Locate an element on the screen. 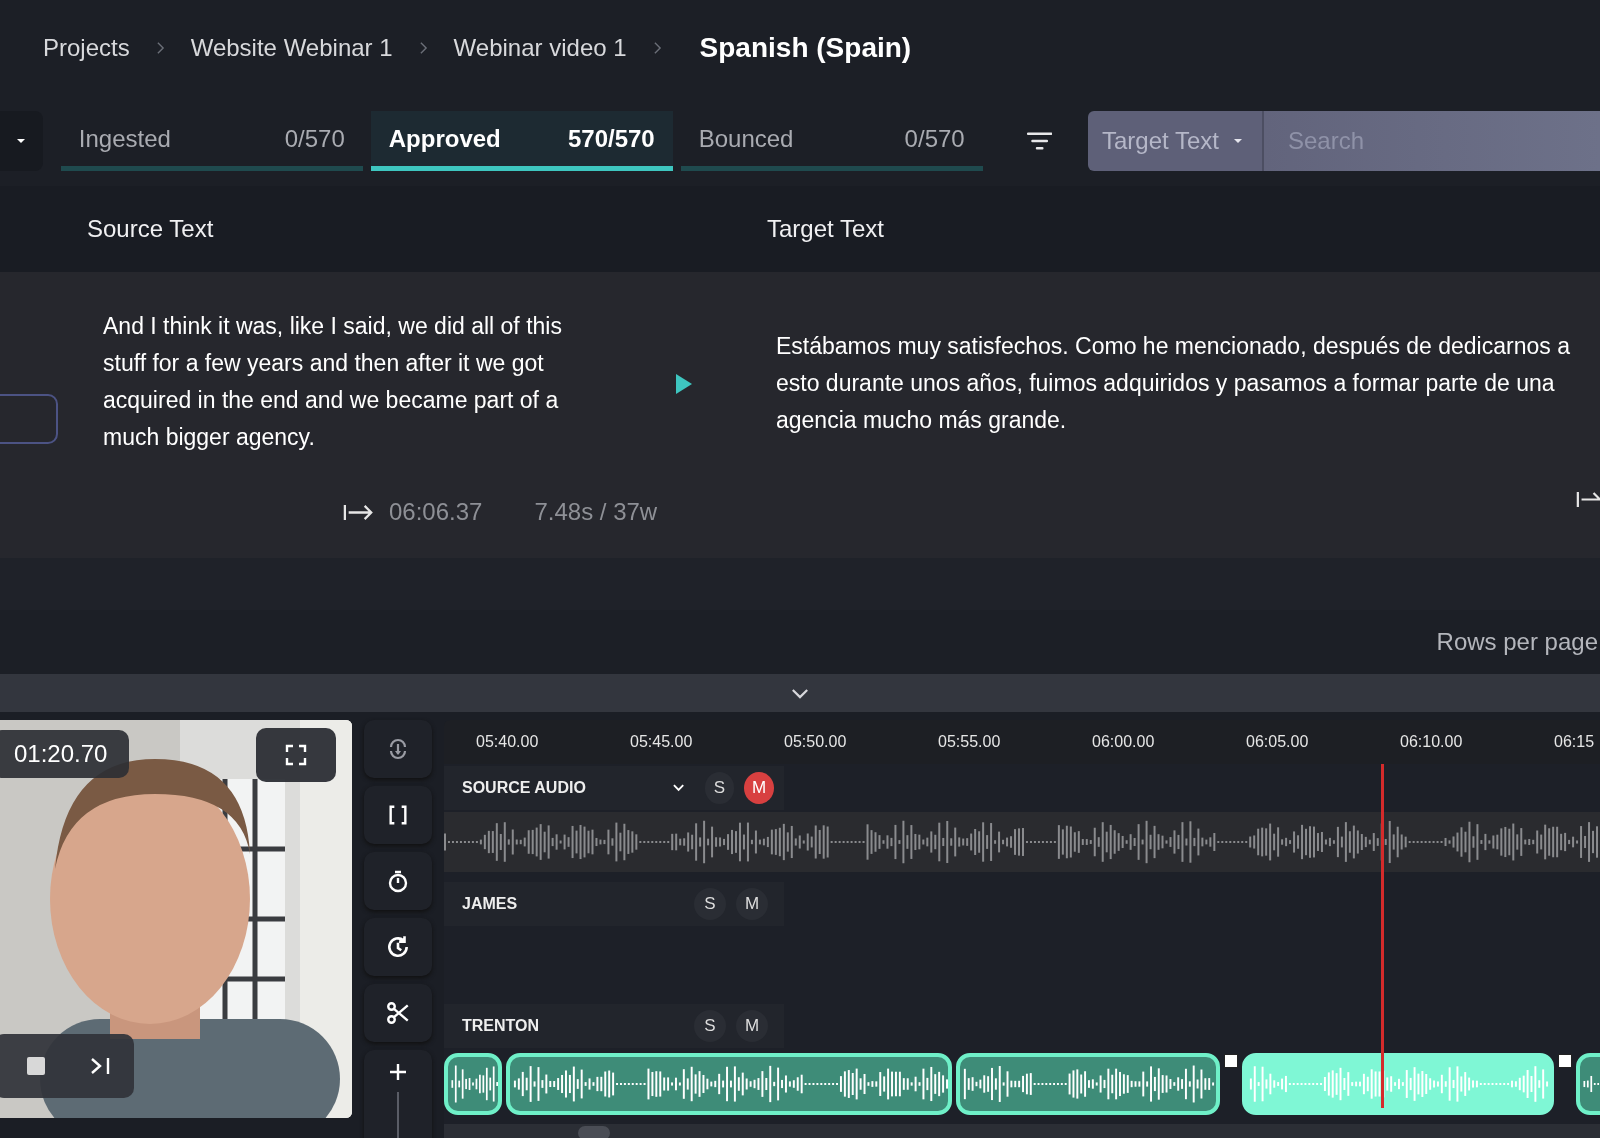 This screenshot has width=1600, height=1138. track-name: TRENTON is located at coordinates (501, 1026).